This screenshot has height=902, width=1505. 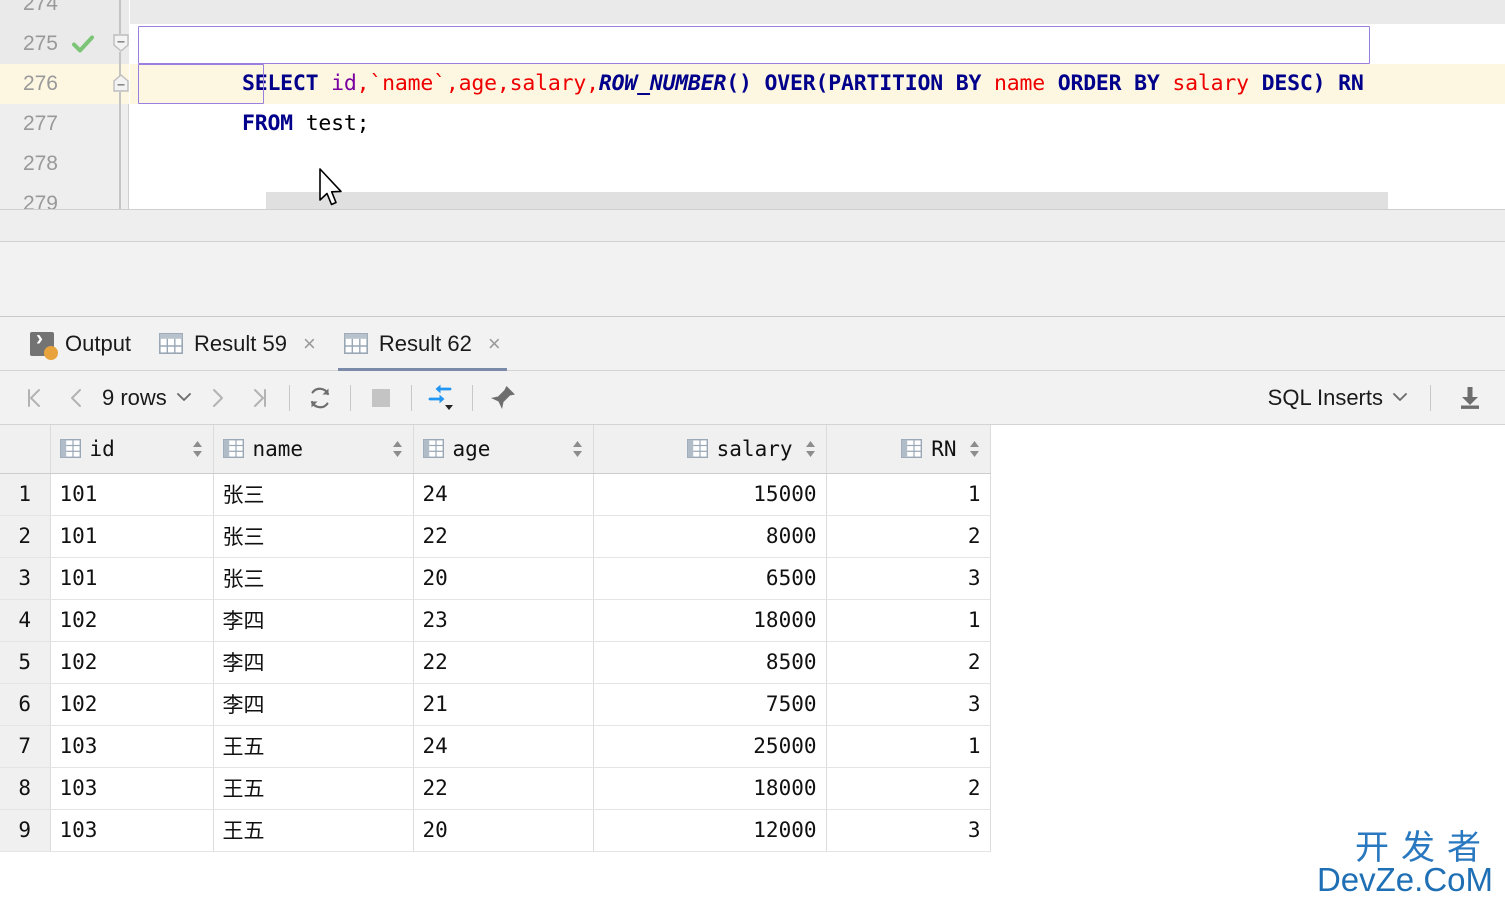 I want to click on reload-button, so click(x=320, y=398).